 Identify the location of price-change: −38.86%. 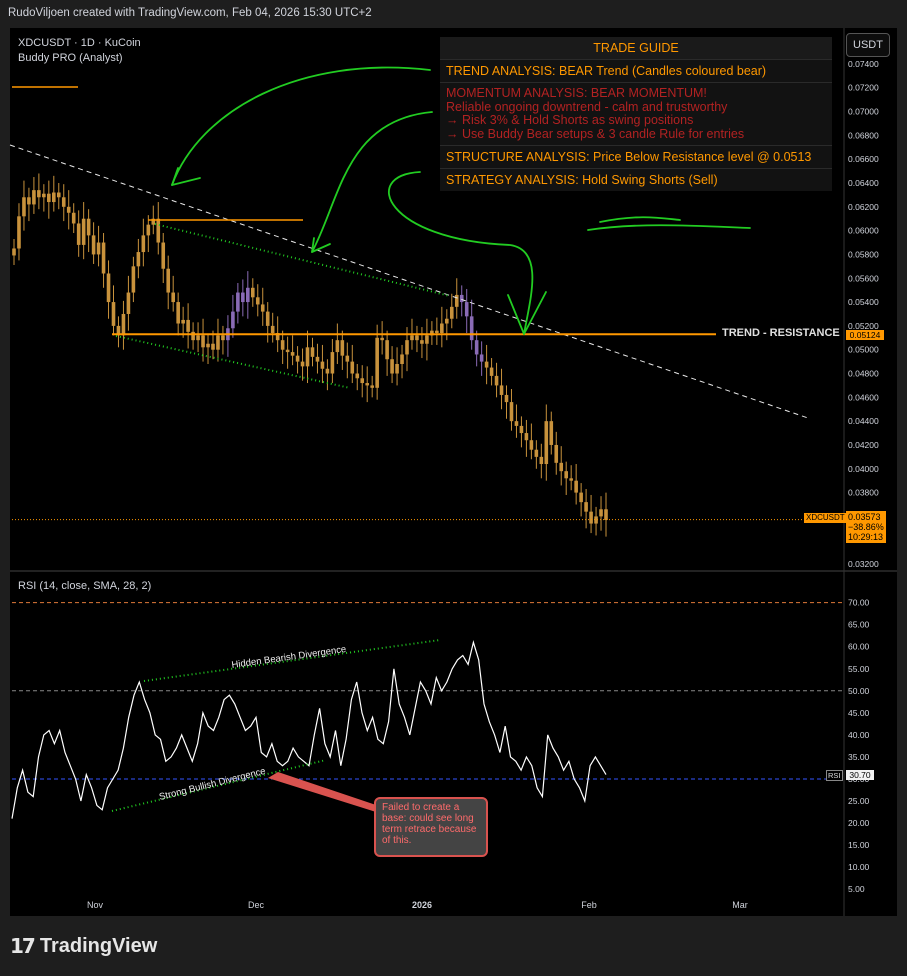
(866, 527).